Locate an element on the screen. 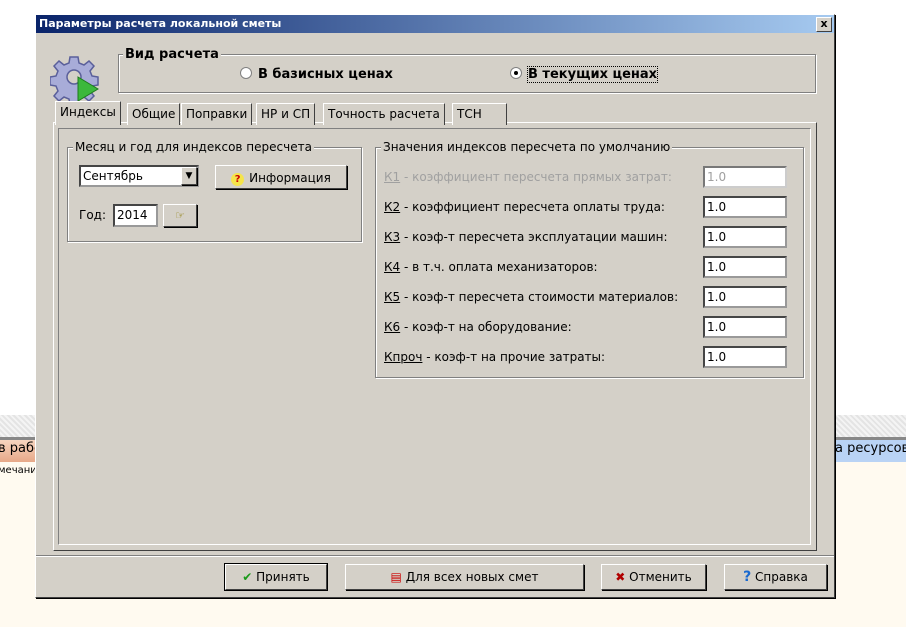 This screenshot has width=906, height=627. year-input: 2014 is located at coordinates (135, 215).